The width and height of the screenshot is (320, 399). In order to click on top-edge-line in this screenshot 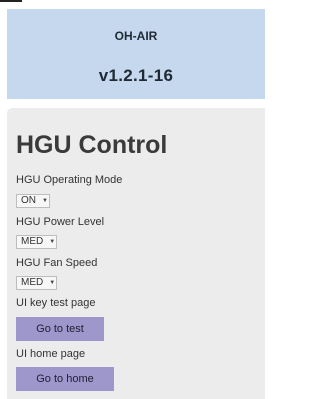, I will do `click(11, 1)`.